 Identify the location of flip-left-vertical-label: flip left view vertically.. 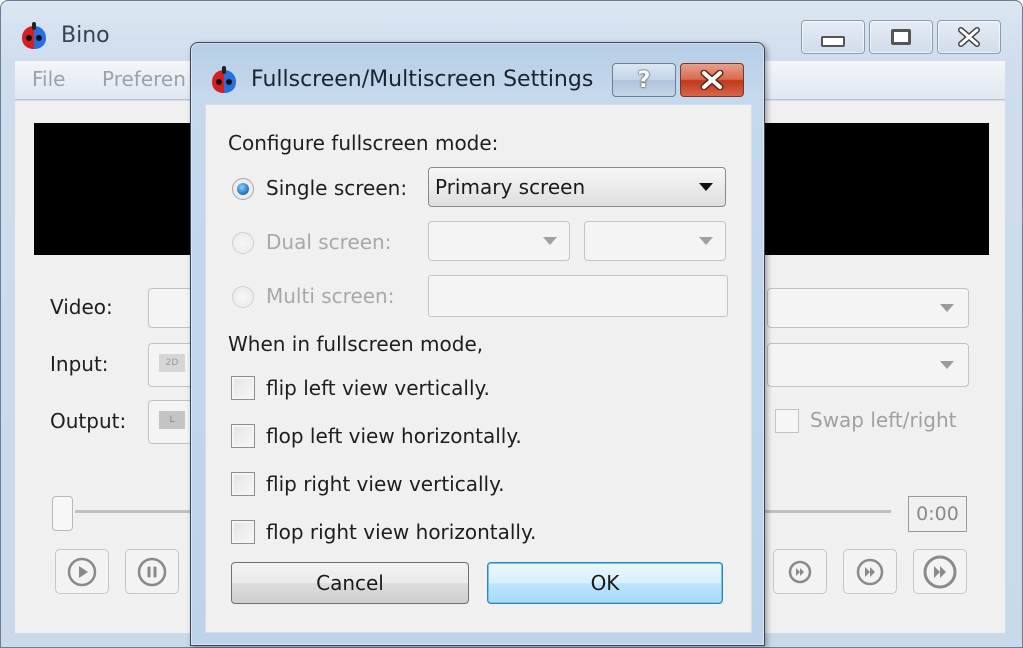
(378, 388).